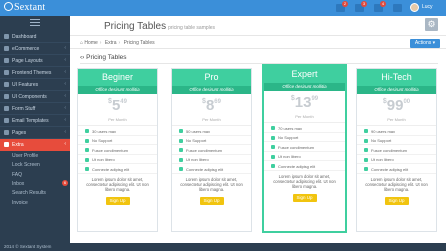 The image size is (446, 251). Describe the element at coordinates (383, 4) in the screenshot. I see `task-count-badge: 4` at that location.